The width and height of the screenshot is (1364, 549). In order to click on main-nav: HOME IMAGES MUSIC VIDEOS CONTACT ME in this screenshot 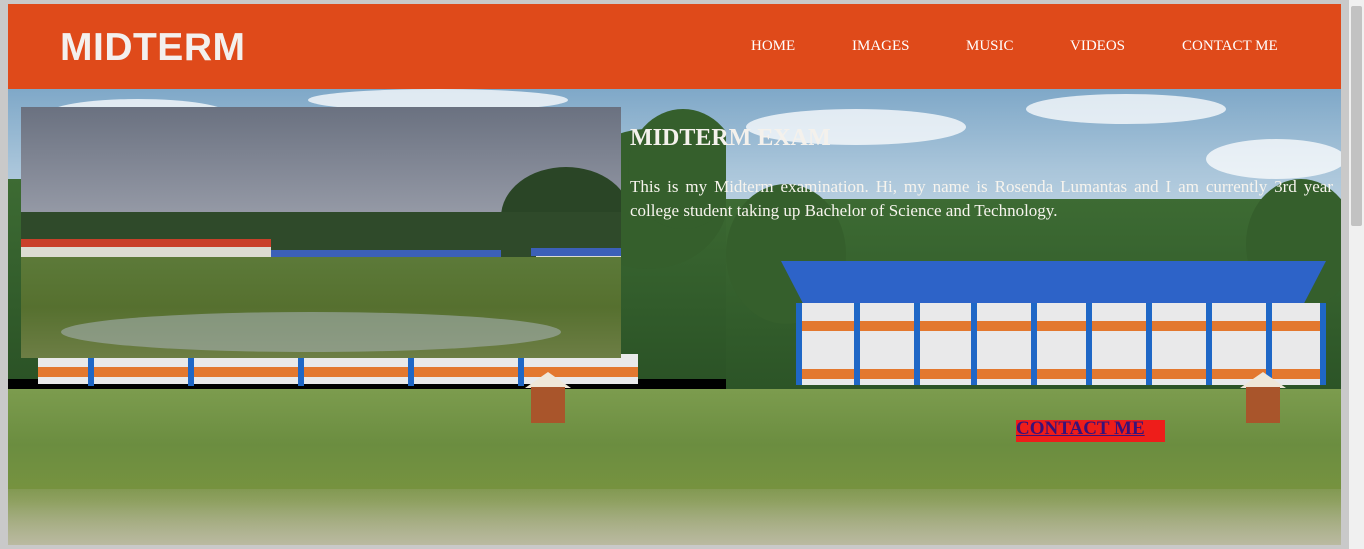, I will do `click(674, 49)`.